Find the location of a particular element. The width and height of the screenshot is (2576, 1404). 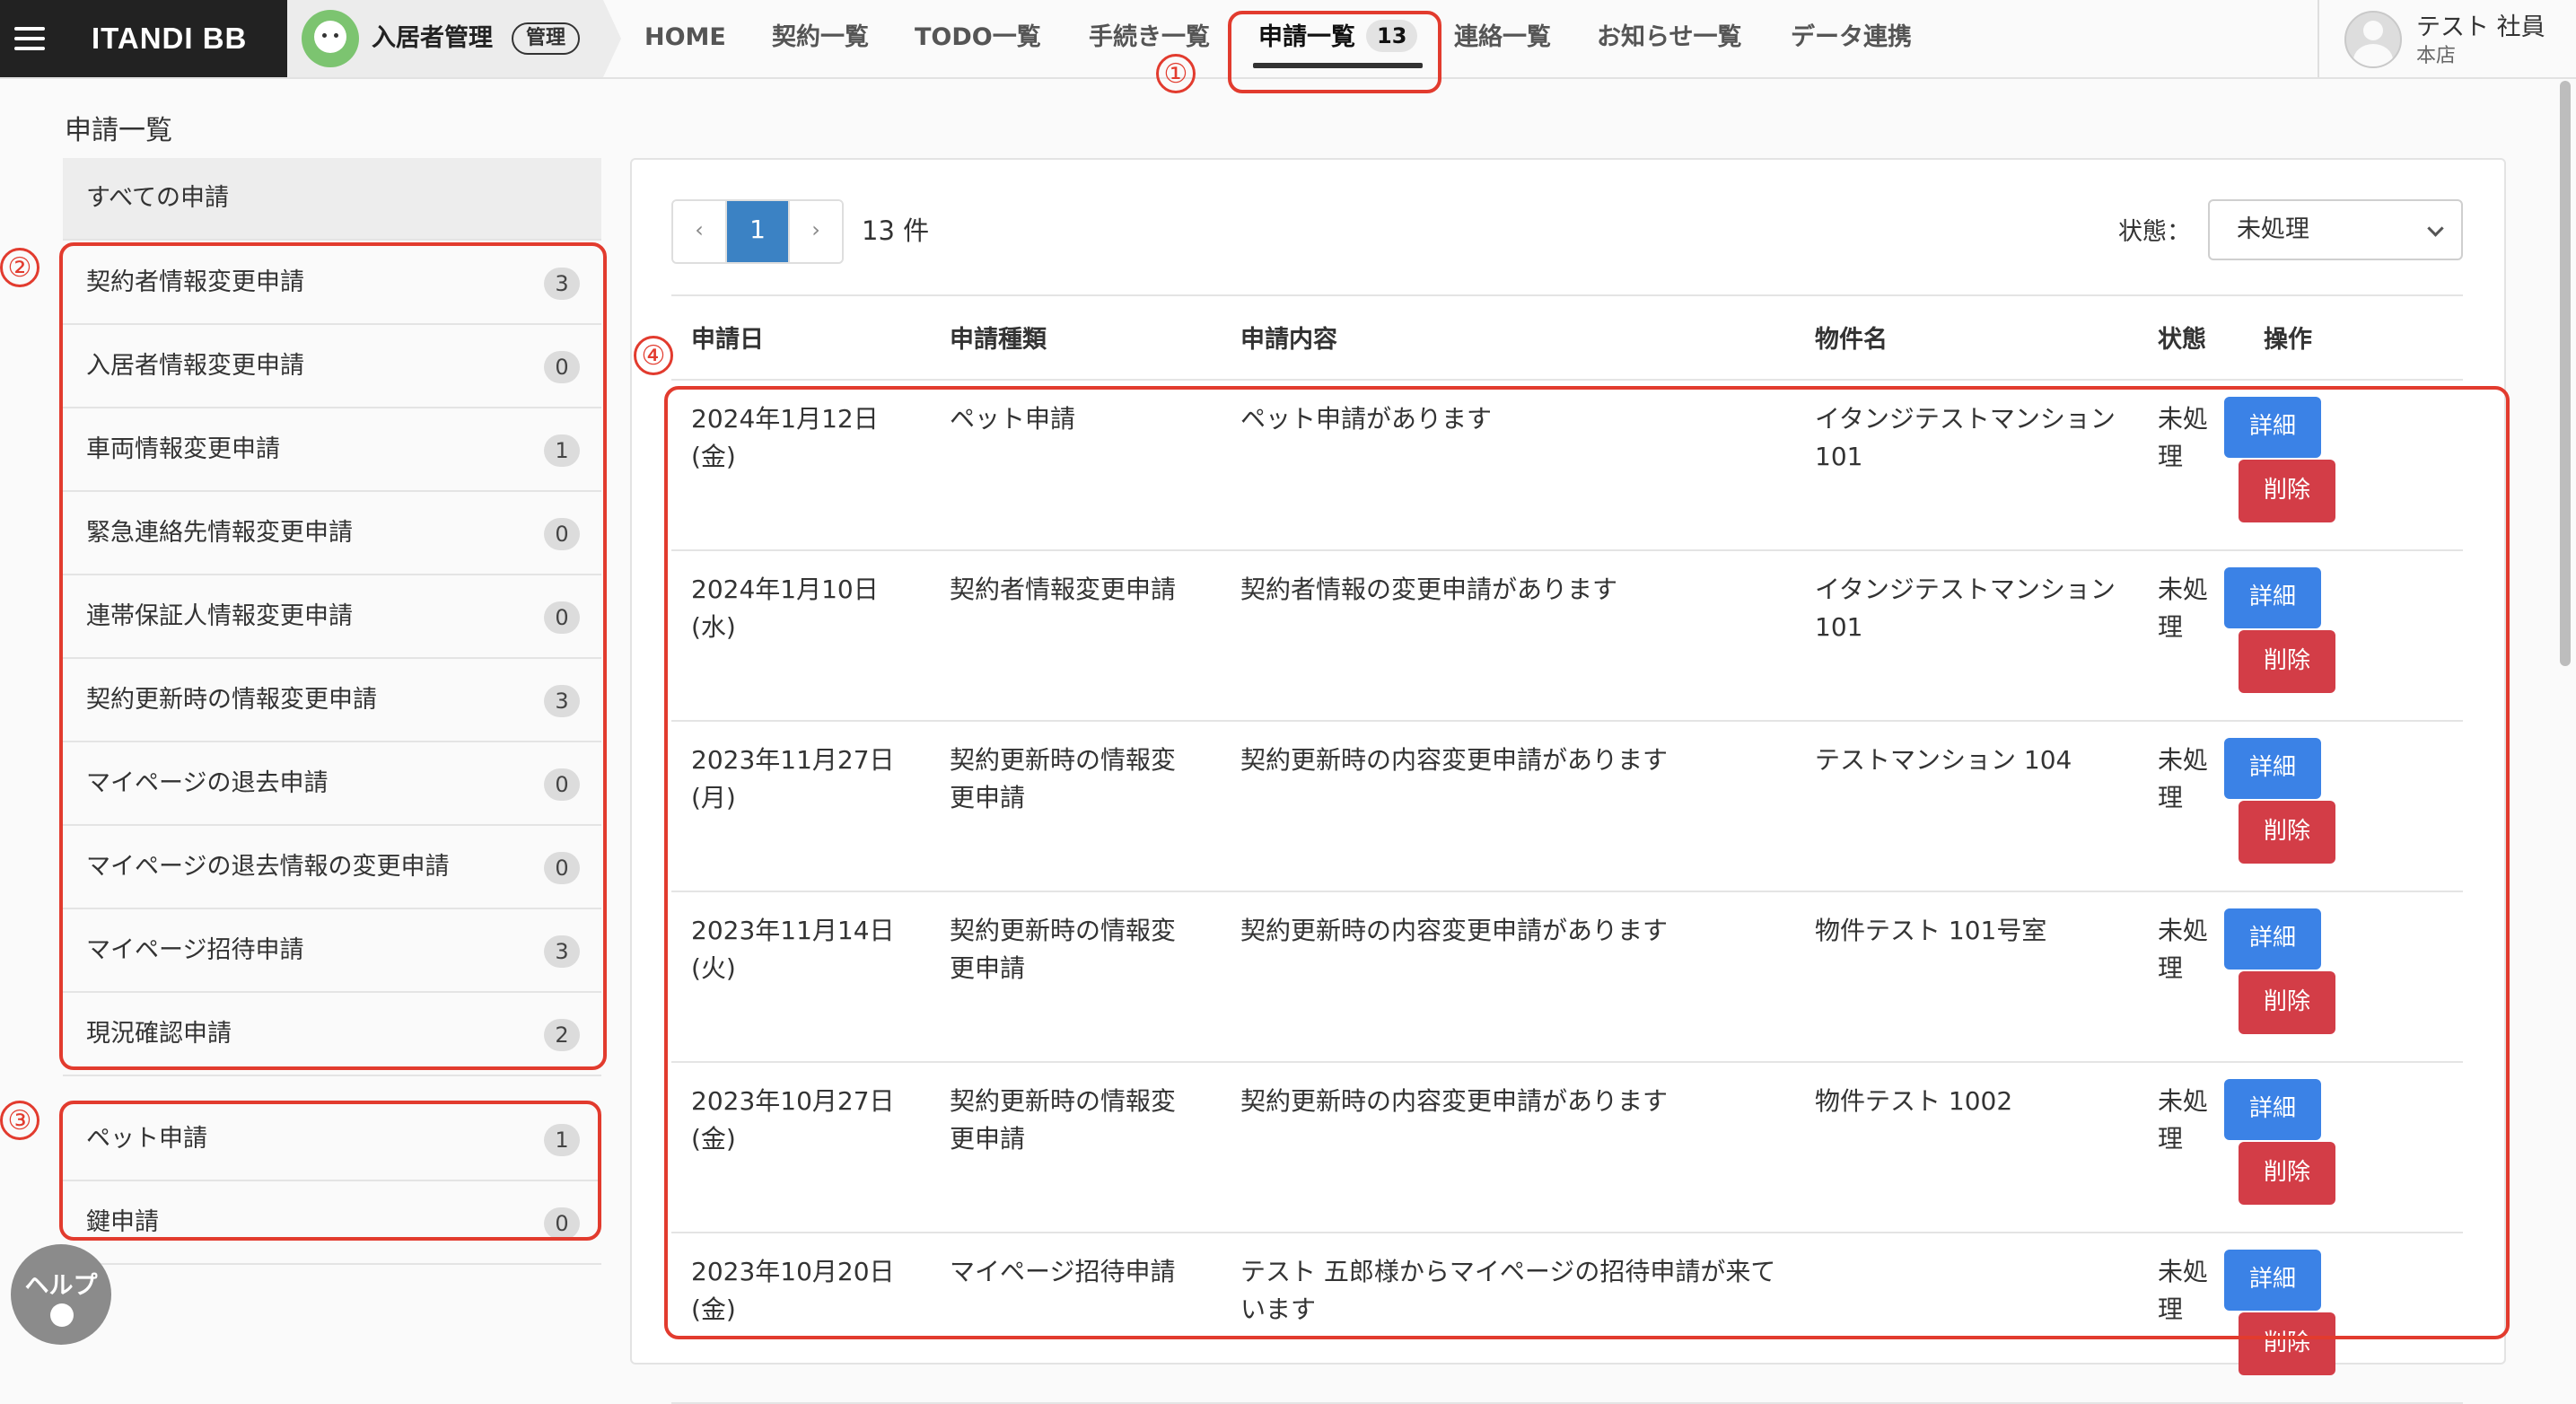

page-title: 申請一覧 is located at coordinates (118, 130).